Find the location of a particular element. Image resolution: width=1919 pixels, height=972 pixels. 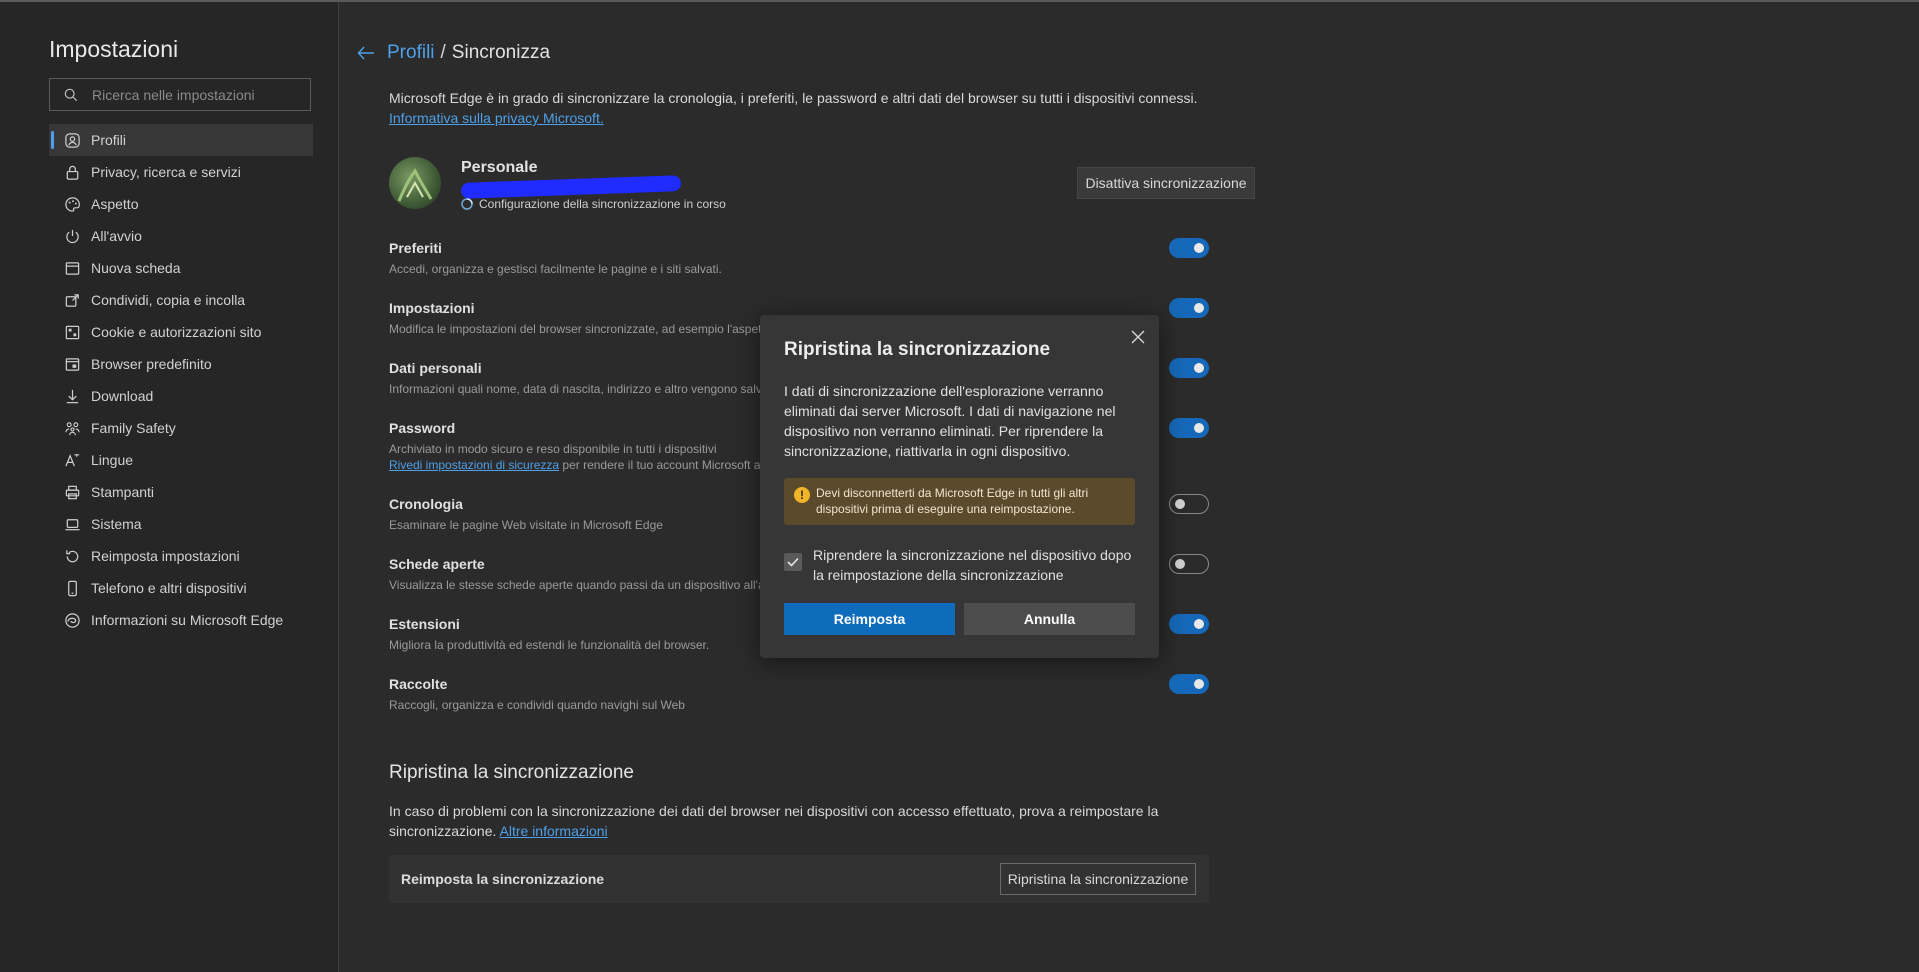

sidebar-item-stampanti: Stampanti is located at coordinates (181, 492).